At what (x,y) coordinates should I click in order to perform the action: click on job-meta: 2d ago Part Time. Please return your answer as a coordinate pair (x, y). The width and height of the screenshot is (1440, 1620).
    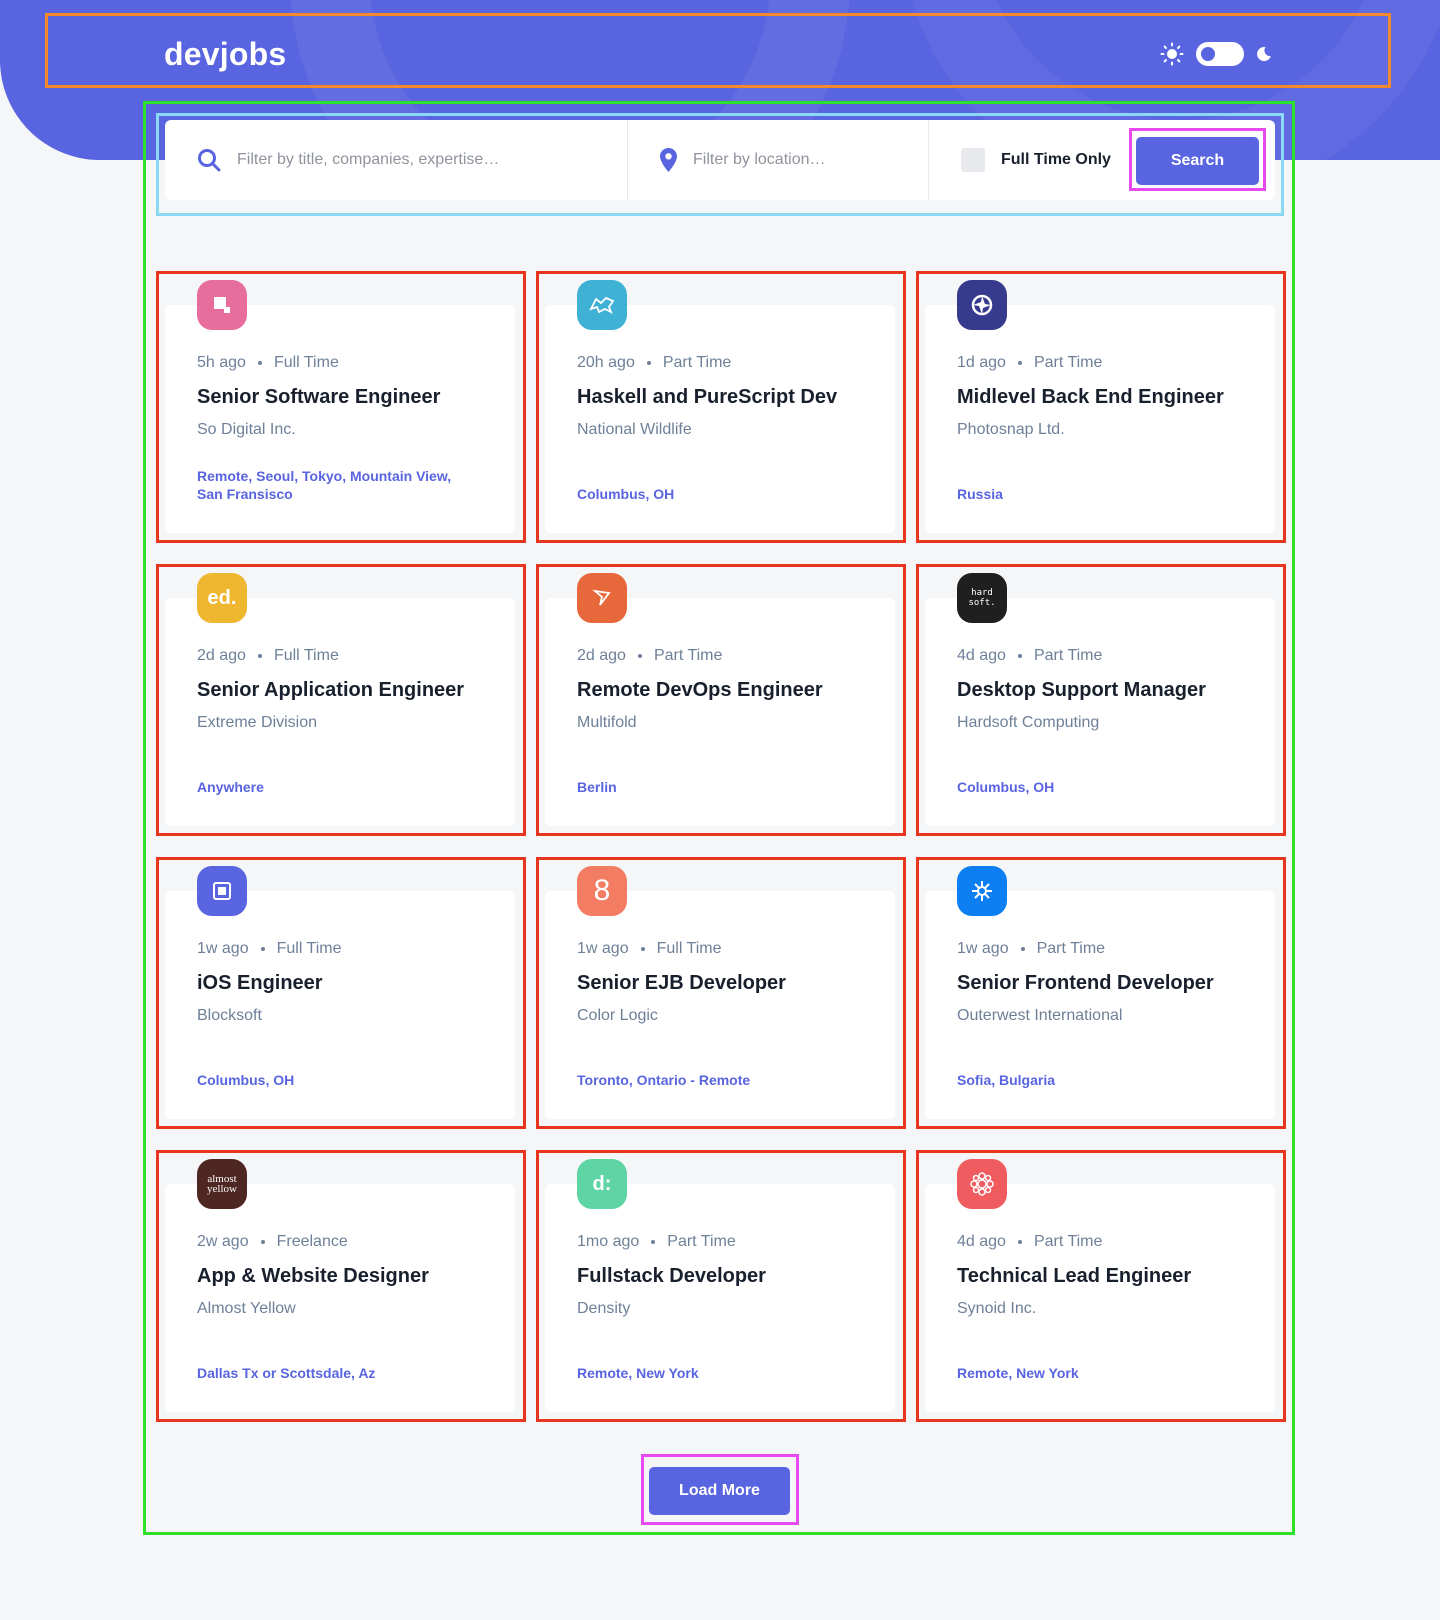
    Looking at the image, I should click on (649, 656).